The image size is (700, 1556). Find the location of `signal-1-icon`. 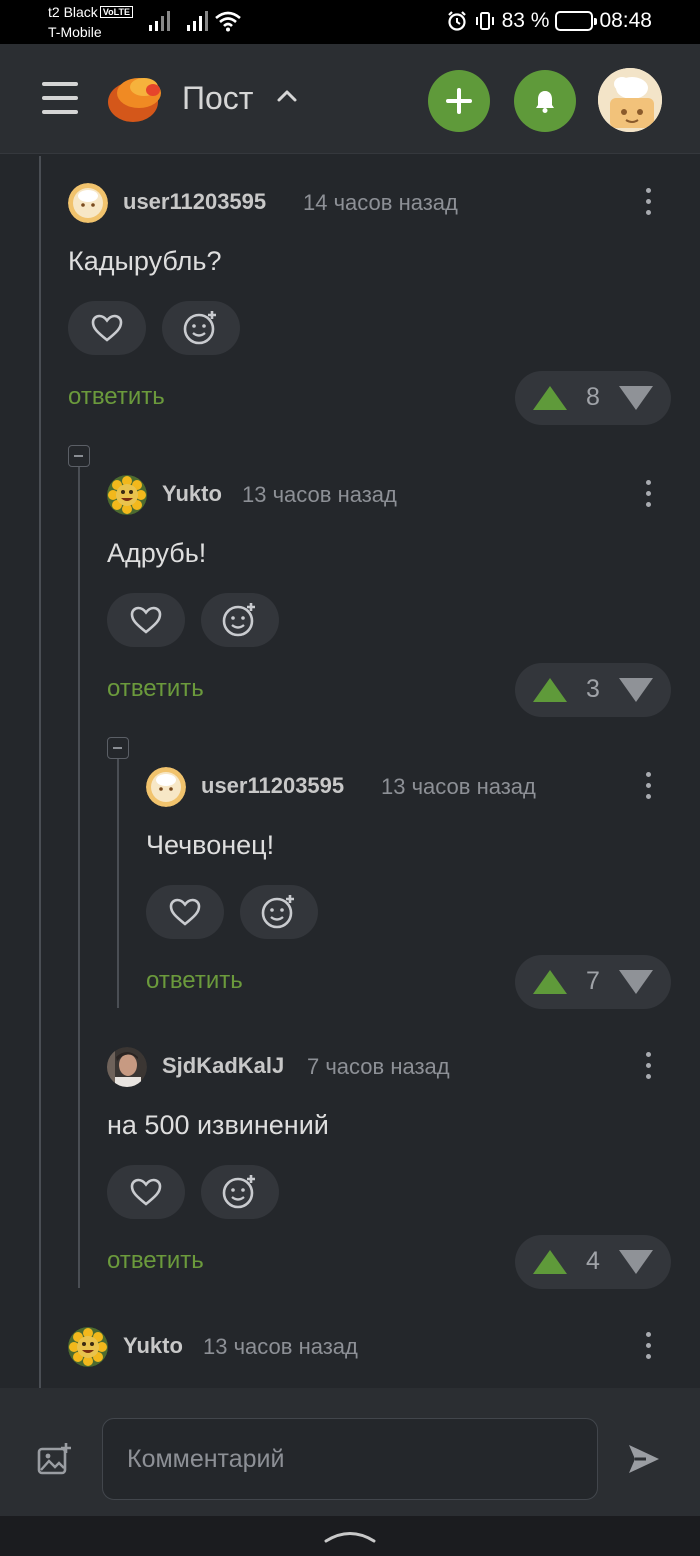

signal-1-icon is located at coordinates (159, 21).